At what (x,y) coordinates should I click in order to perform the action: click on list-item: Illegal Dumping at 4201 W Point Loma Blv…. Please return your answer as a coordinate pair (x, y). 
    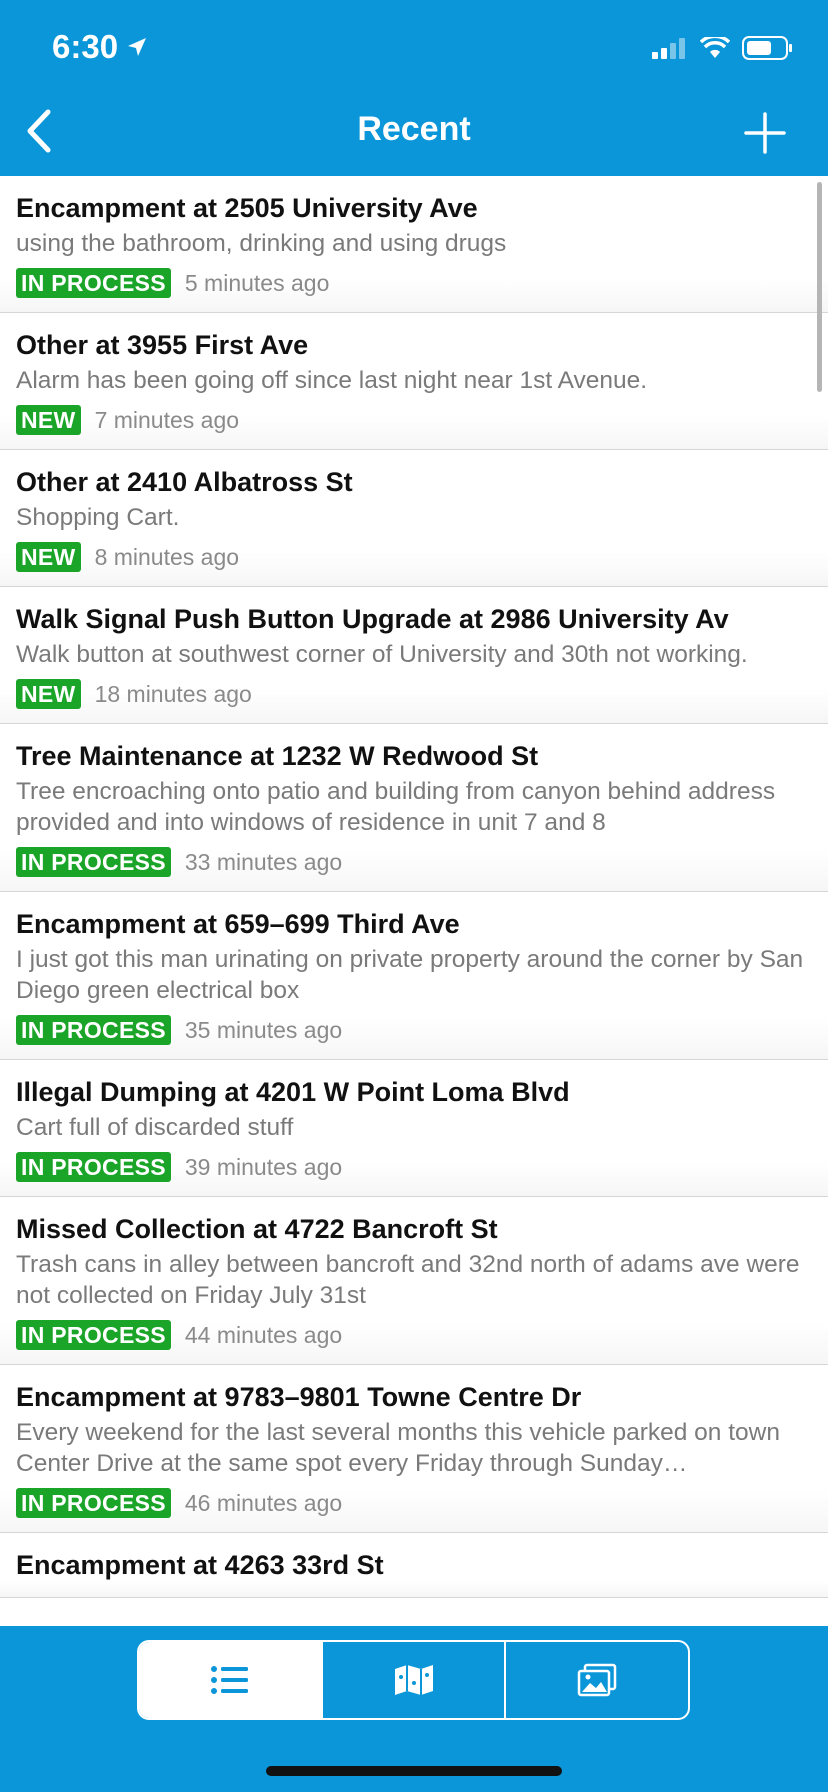
    Looking at the image, I should click on (414, 1128).